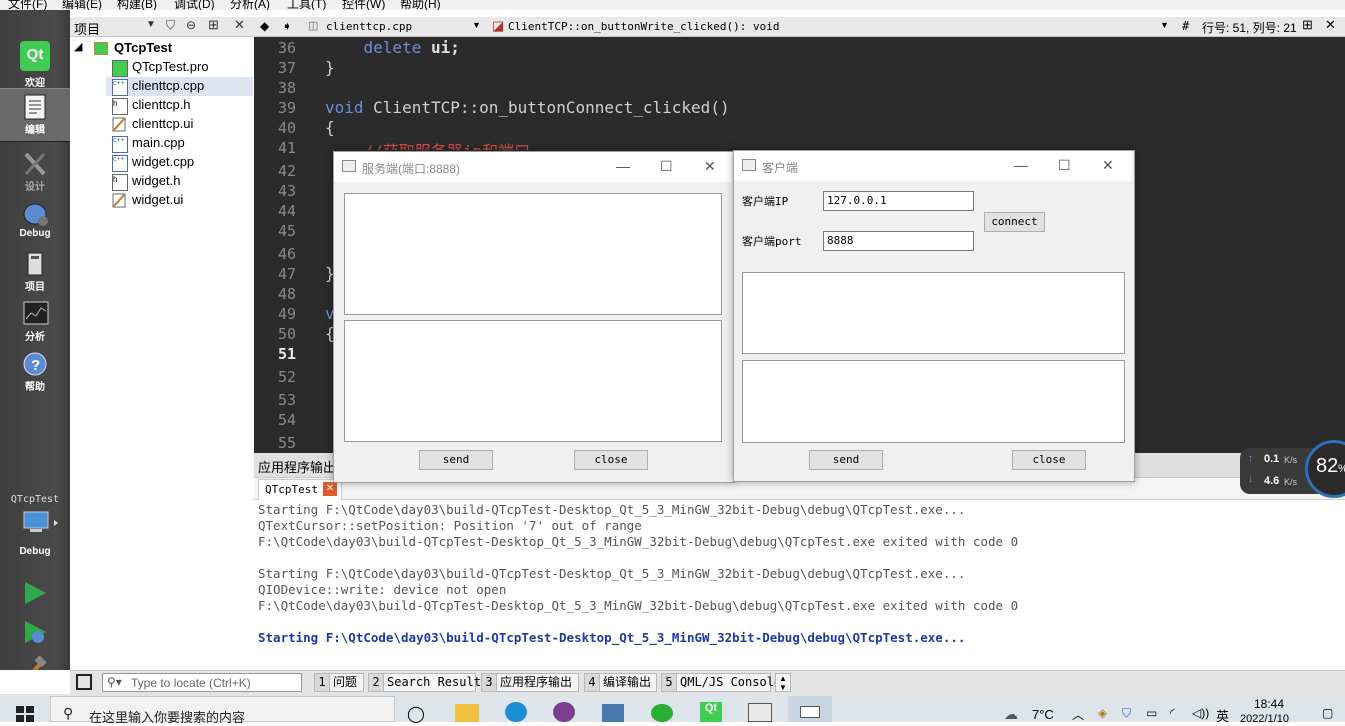 This screenshot has width=1345, height=726. What do you see at coordinates (898, 201) in the screenshot?
I see `client-ip-input: 127.0.0.1` at bounding box center [898, 201].